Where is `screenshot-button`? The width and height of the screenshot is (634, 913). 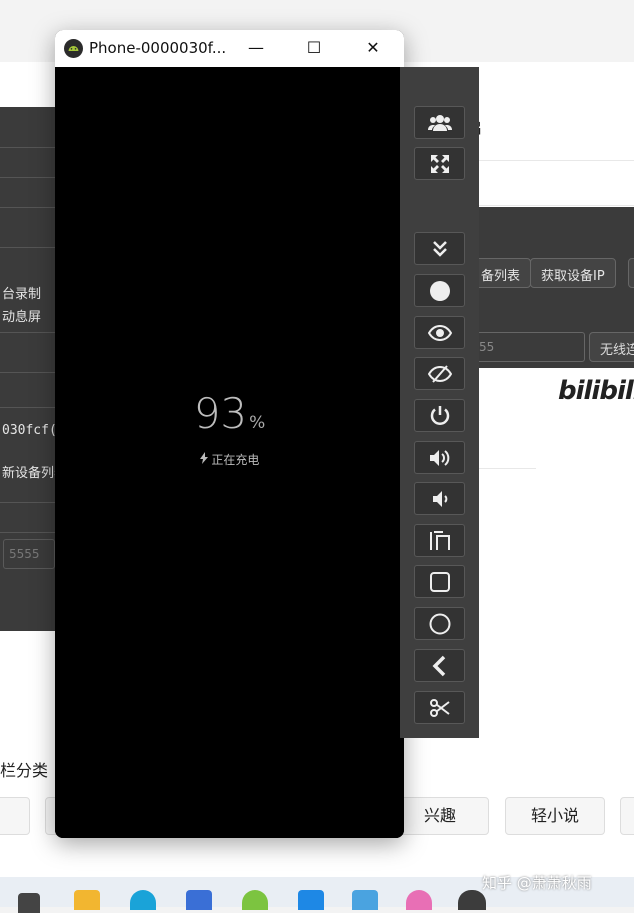 screenshot-button is located at coordinates (439, 707).